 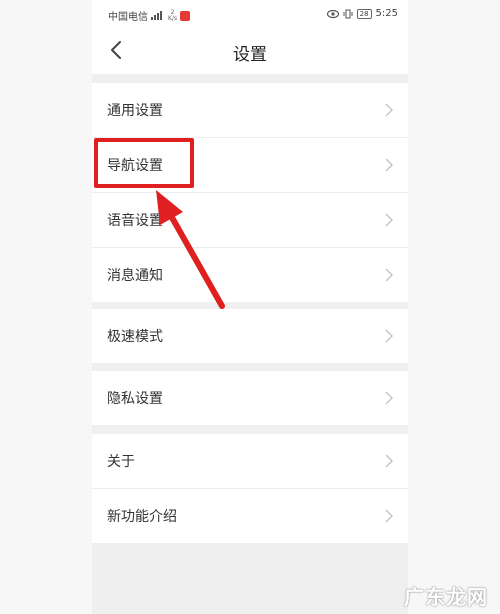 What do you see at coordinates (250, 461) in the screenshot?
I see `settings-item-about: 关于` at bounding box center [250, 461].